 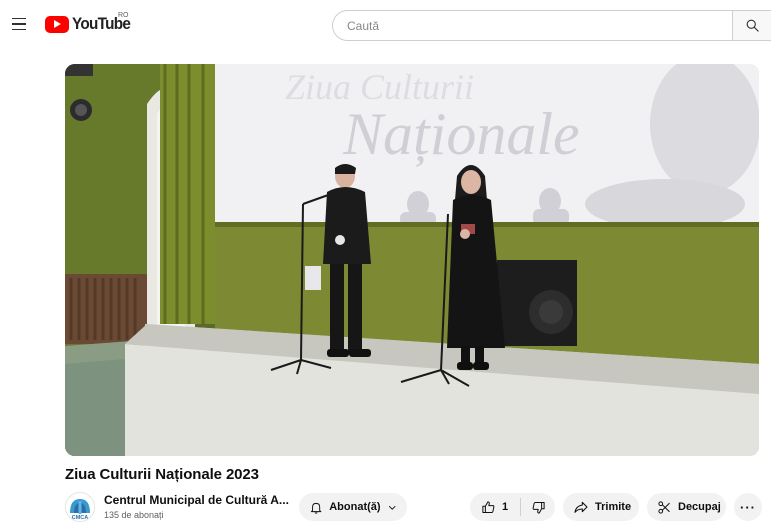 I want to click on subscribe-button: Abonat(ă), so click(x=353, y=507).